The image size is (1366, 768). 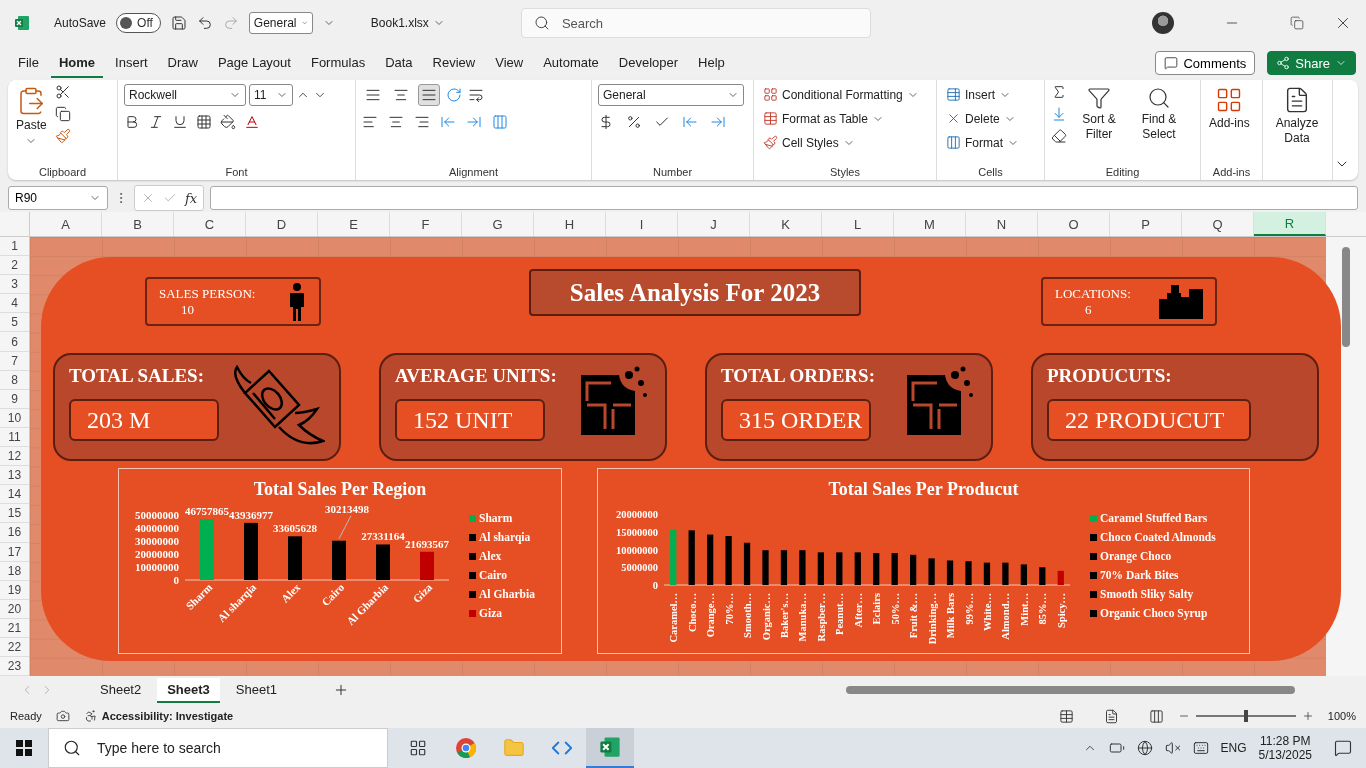 What do you see at coordinates (606, 122) in the screenshot?
I see `currency-icon` at bounding box center [606, 122].